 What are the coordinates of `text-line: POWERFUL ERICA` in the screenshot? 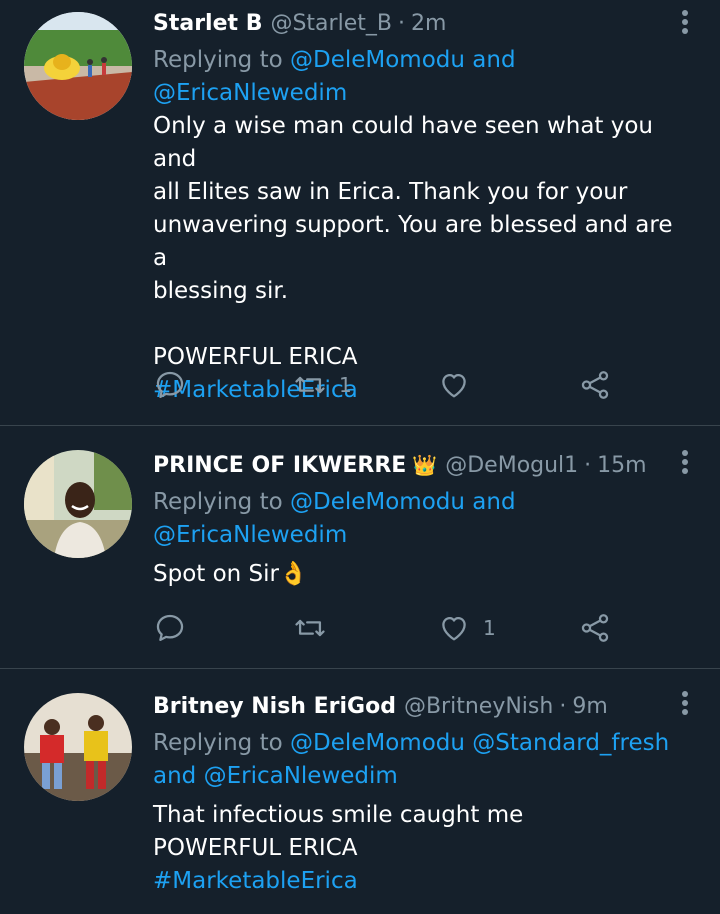 It's located at (255, 848).